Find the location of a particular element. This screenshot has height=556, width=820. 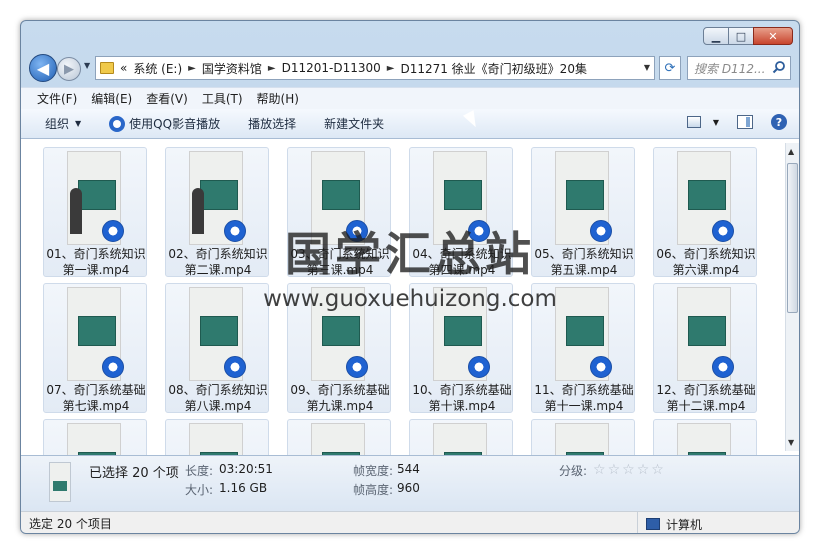

organize-label: 组织 is located at coordinates (57, 124).